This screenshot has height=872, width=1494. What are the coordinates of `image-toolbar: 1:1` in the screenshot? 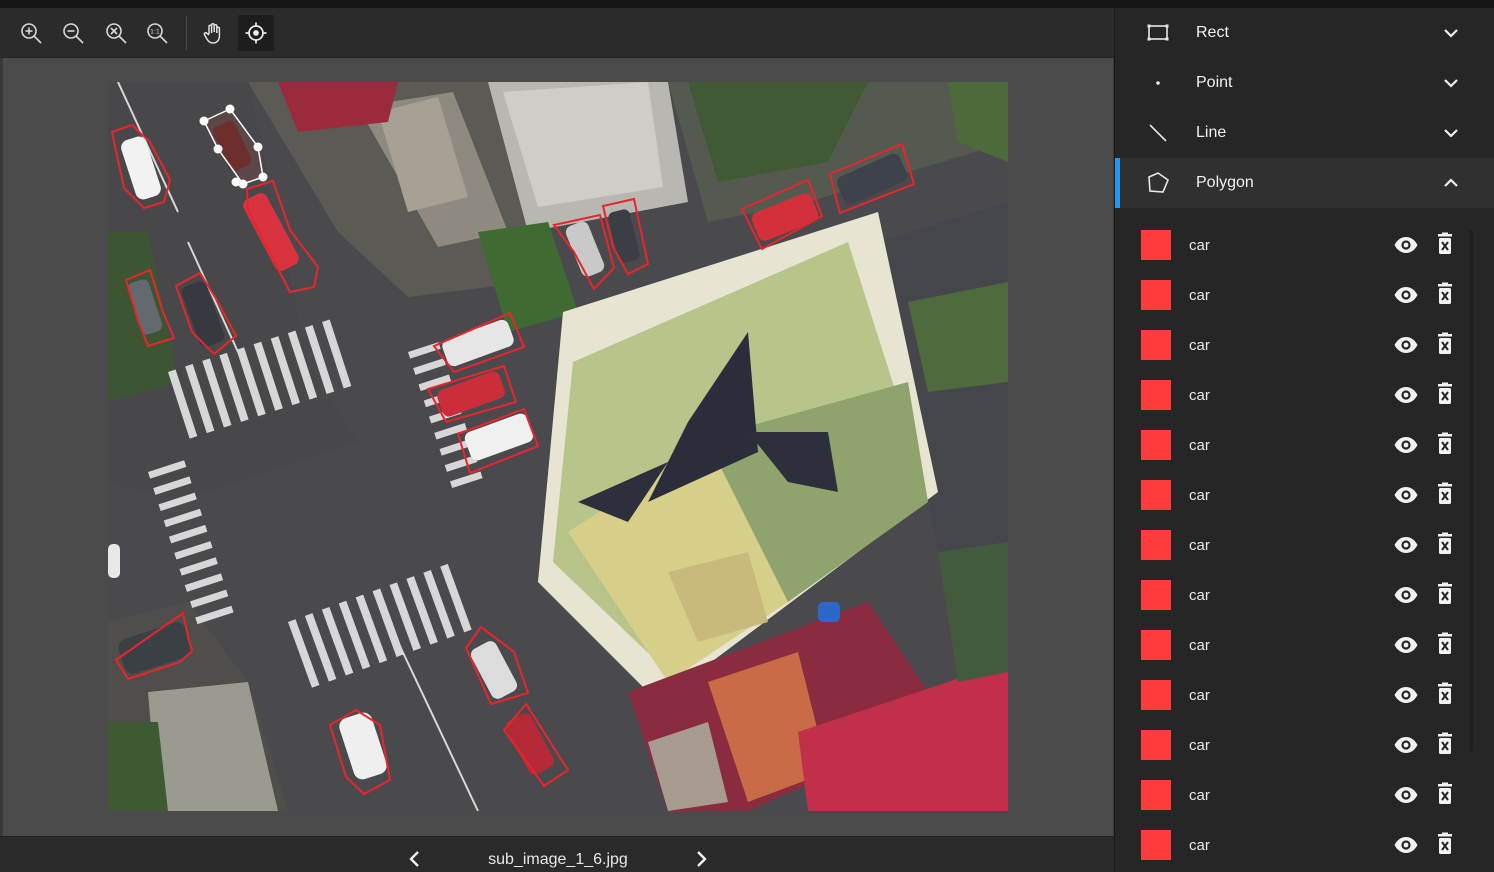 It's located at (557, 33).